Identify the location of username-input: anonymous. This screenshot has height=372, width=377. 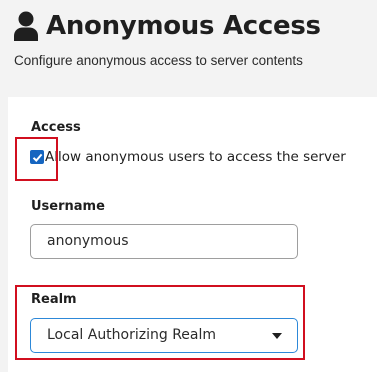
(164, 241).